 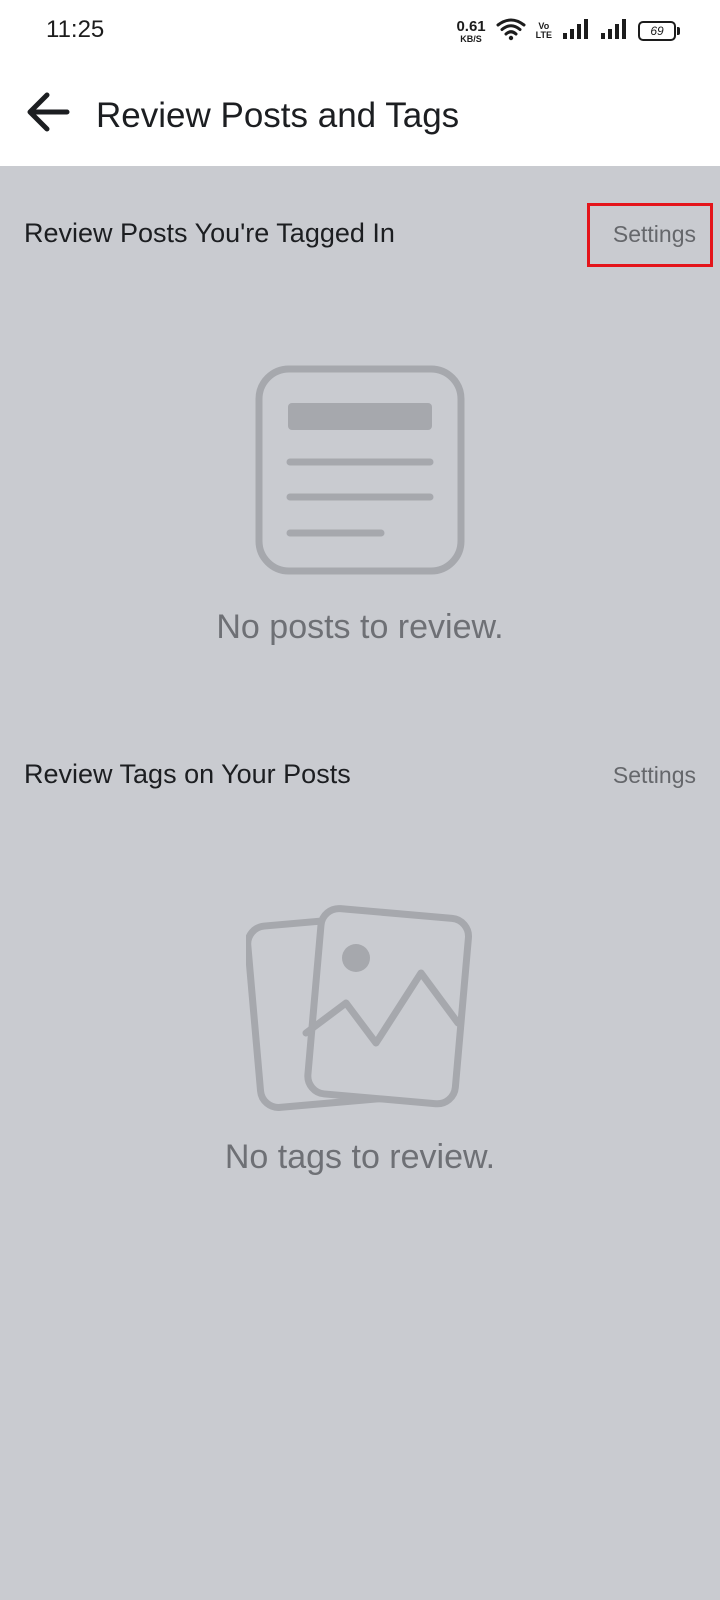 What do you see at coordinates (471, 38) in the screenshot?
I see `network-speed-unit: KB/S` at bounding box center [471, 38].